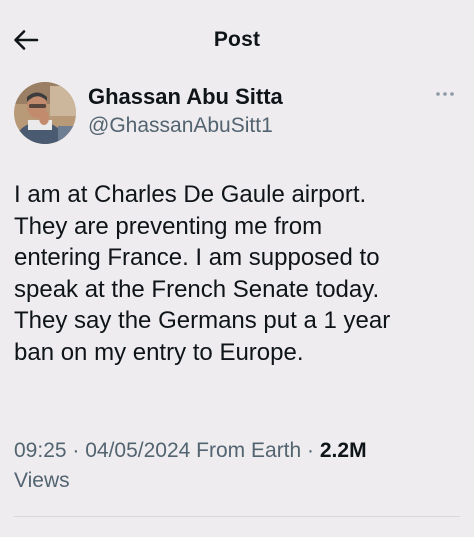 The width and height of the screenshot is (474, 537). I want to click on post-date: 04/05/2024, so click(137, 450).